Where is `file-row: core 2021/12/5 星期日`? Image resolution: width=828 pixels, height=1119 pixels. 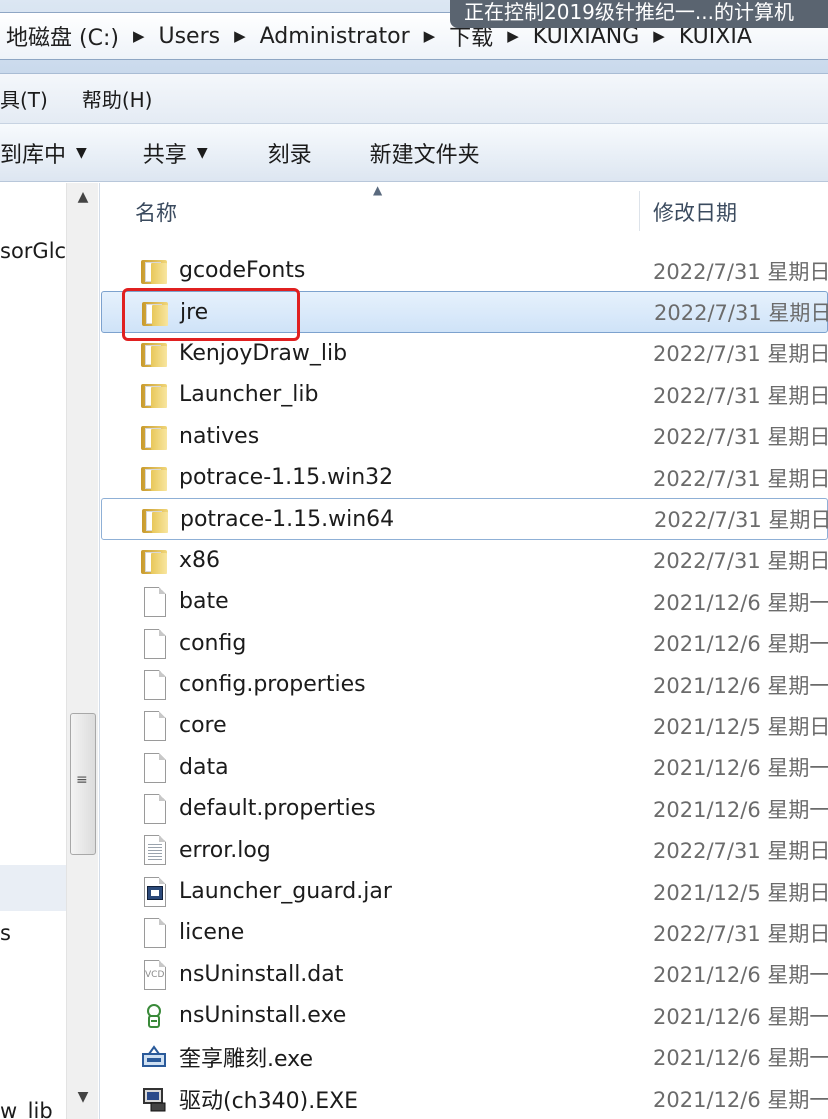 file-row: core 2021/12/5 星期日 is located at coordinates (464, 725).